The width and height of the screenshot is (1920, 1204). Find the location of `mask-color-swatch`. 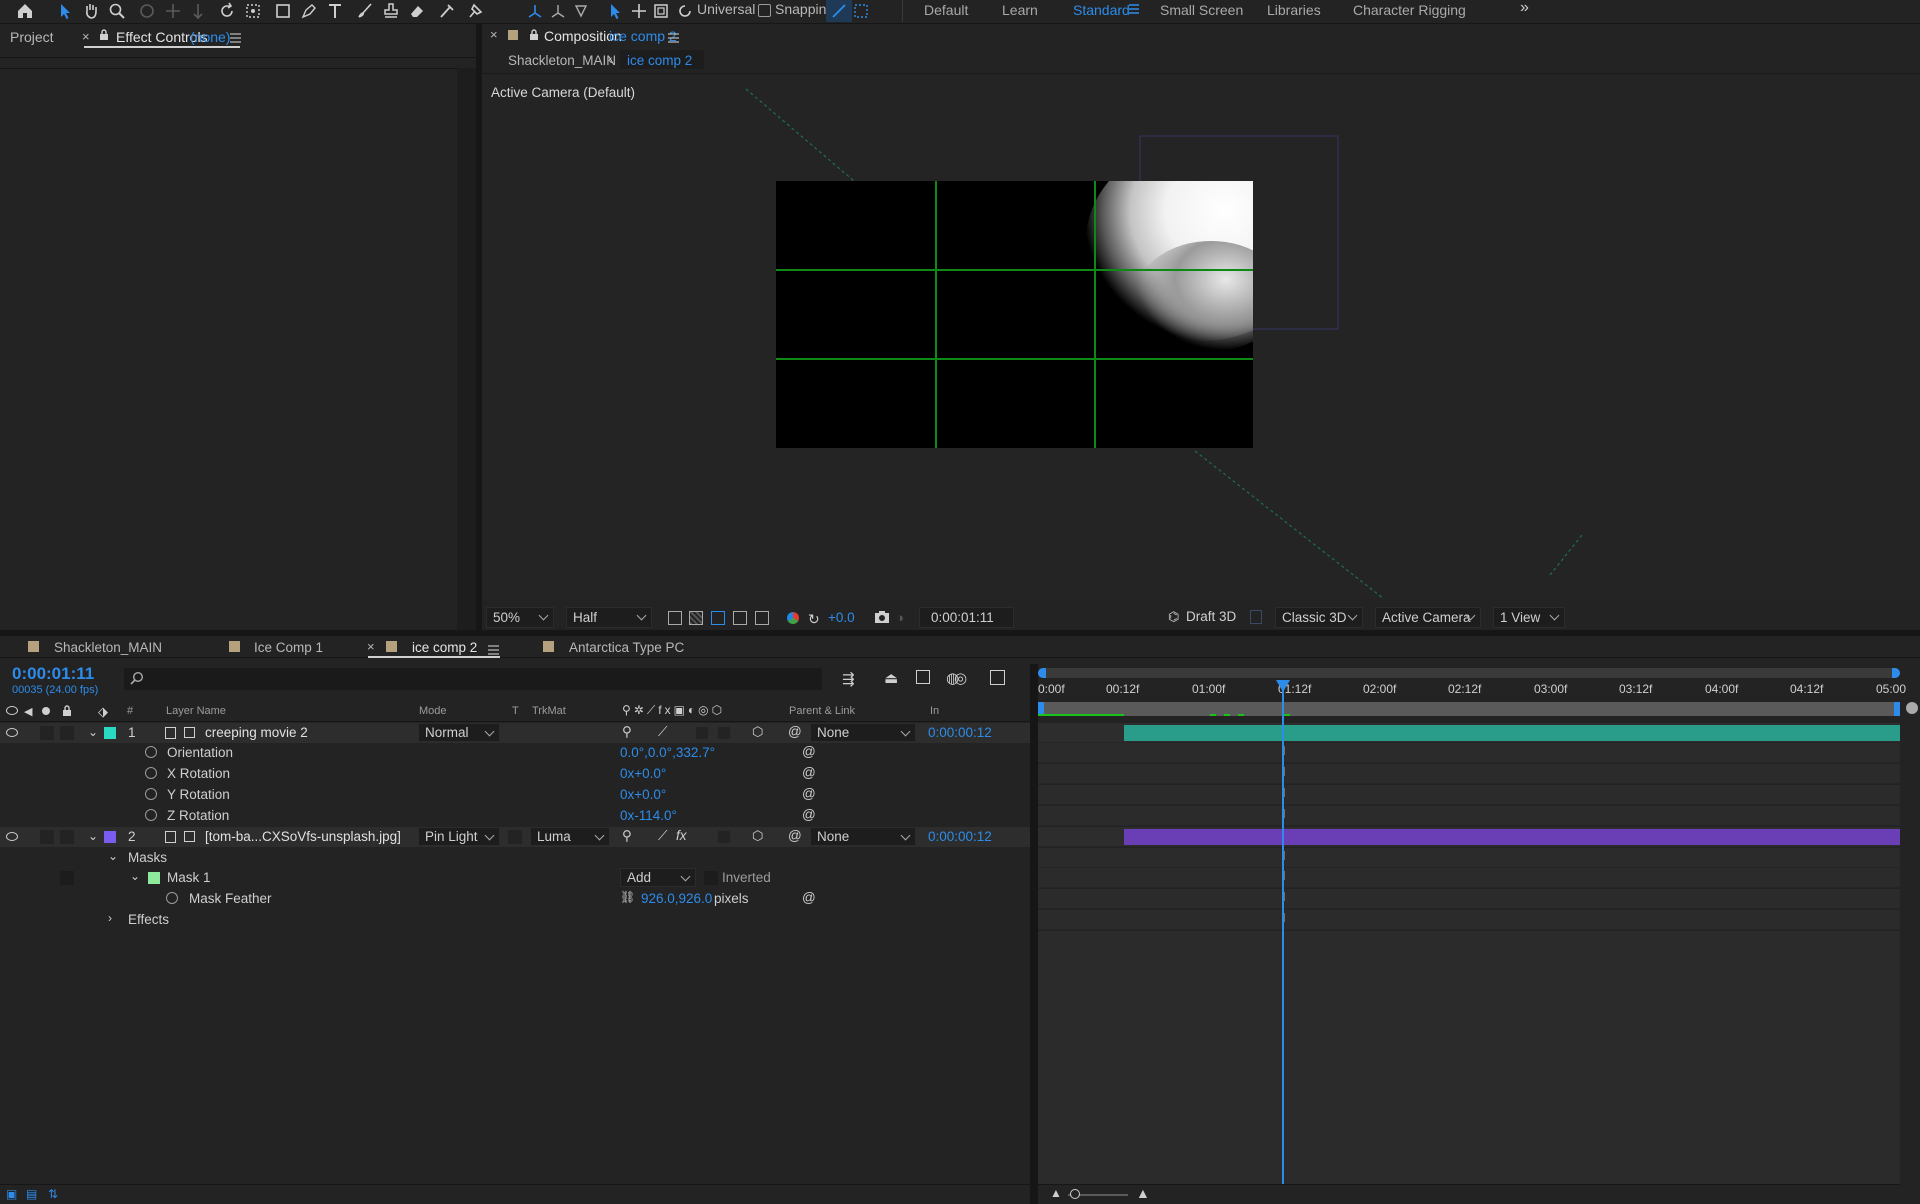

mask-color-swatch is located at coordinates (154, 878).